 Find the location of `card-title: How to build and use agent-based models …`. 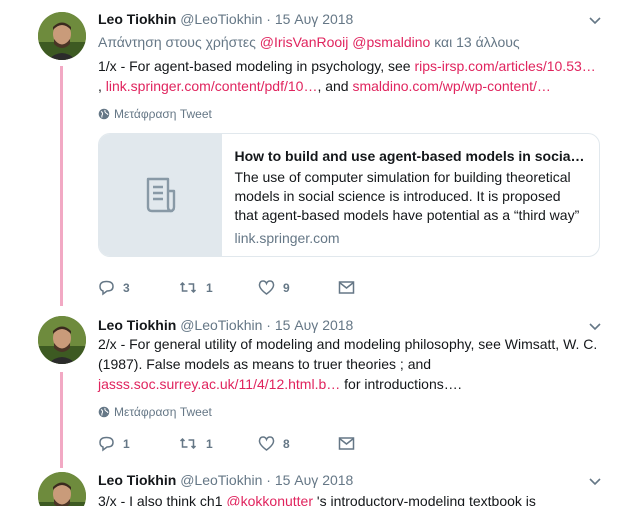

card-title: How to build and use agent-based models … is located at coordinates (410, 156).